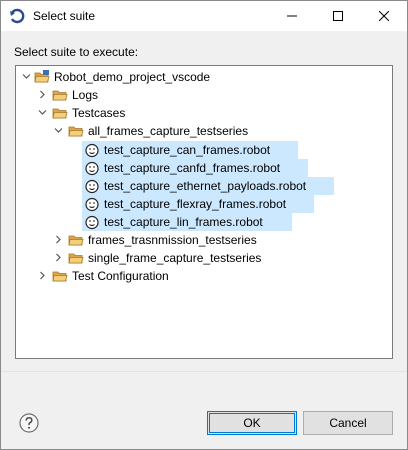 This screenshot has width=408, height=450. I want to click on tree-node-file: test_capture_lin_frames.robot, so click(187, 222).